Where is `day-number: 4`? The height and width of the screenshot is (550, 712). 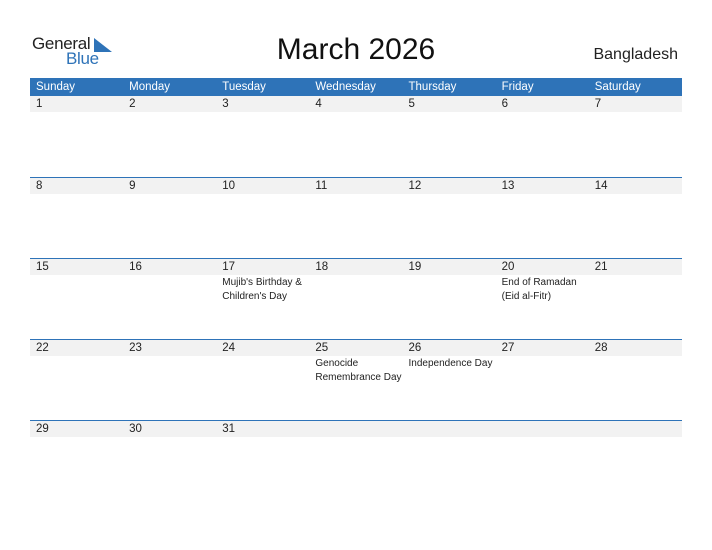
day-number: 4 is located at coordinates (318, 104).